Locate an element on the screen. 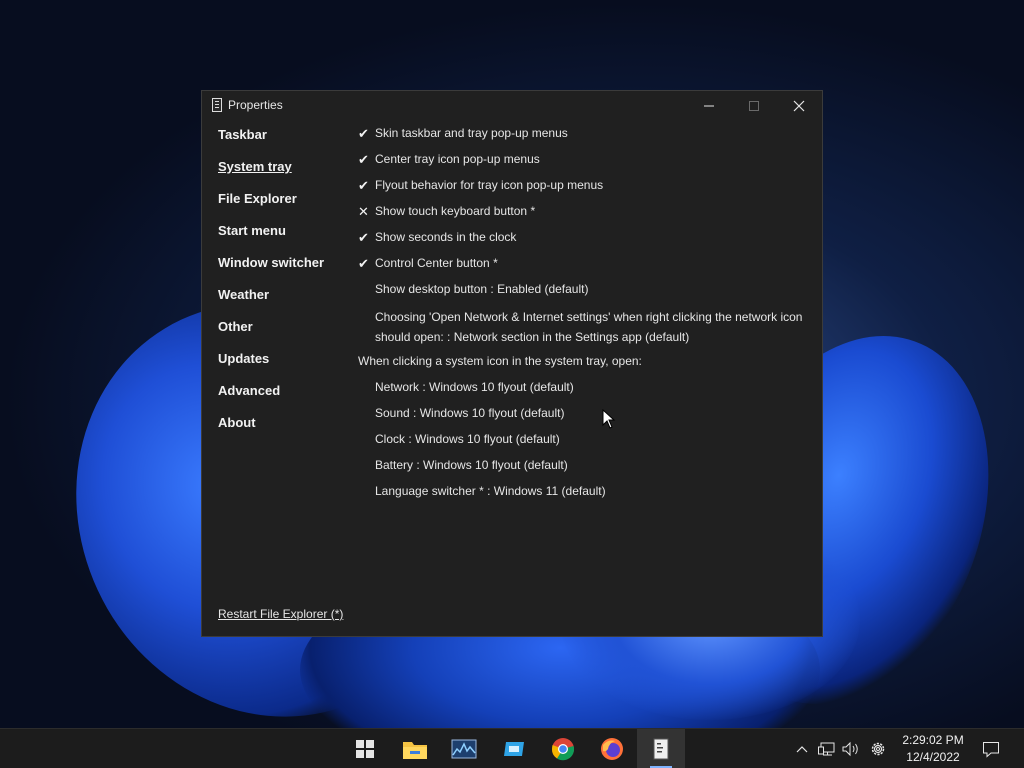  network-icon is located at coordinates (826, 749).